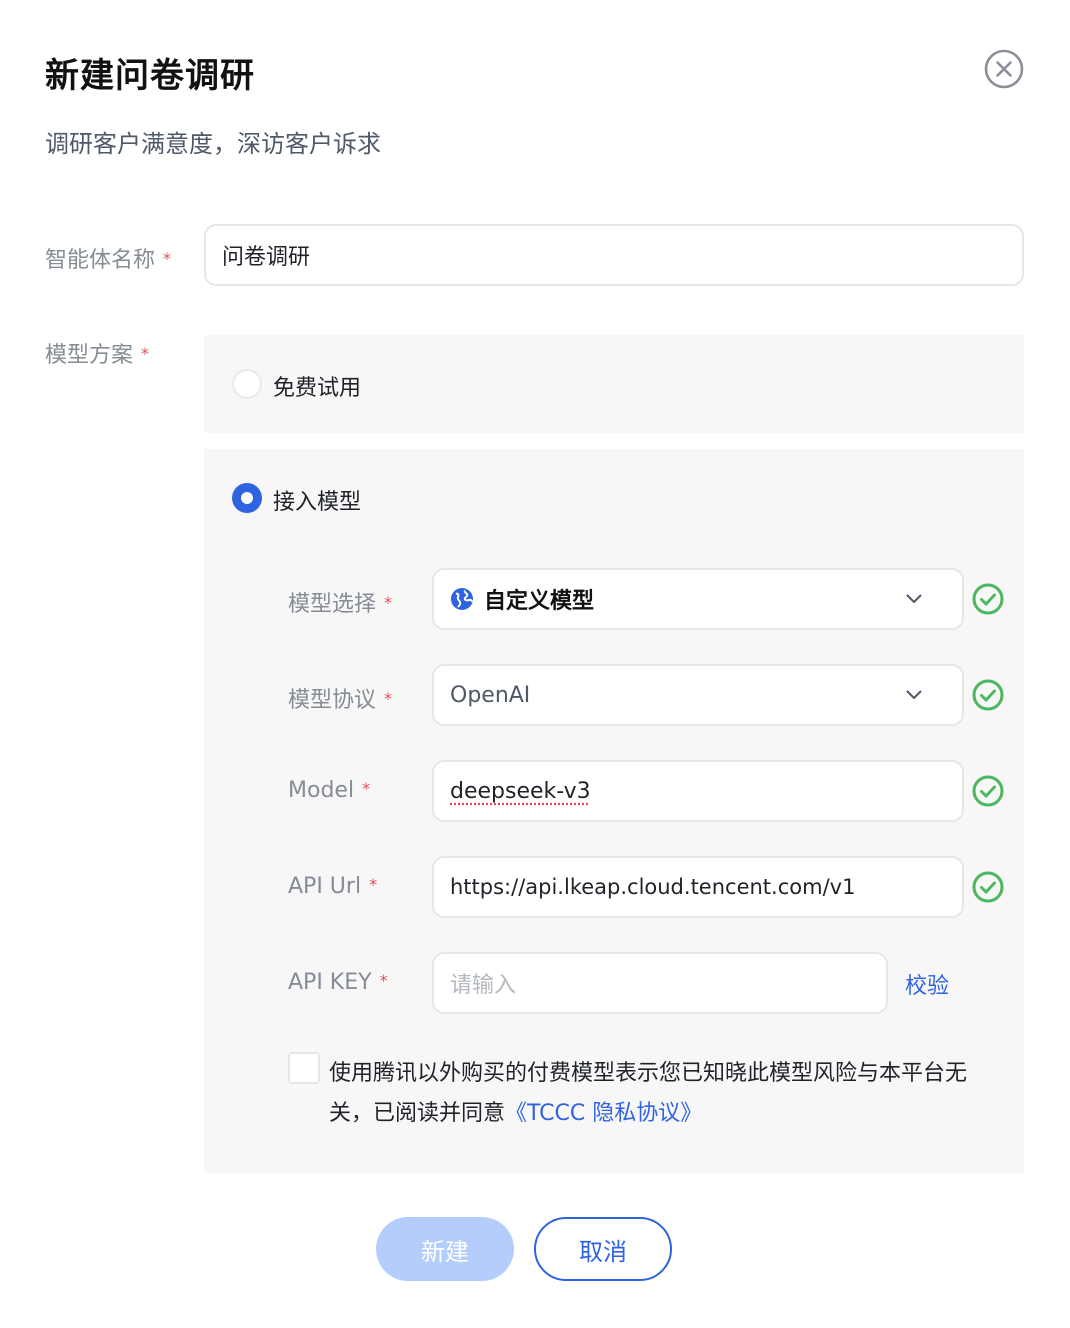  Describe the element at coordinates (340, 700) in the screenshot. I see `protocol-label: 模型协议 *` at that location.